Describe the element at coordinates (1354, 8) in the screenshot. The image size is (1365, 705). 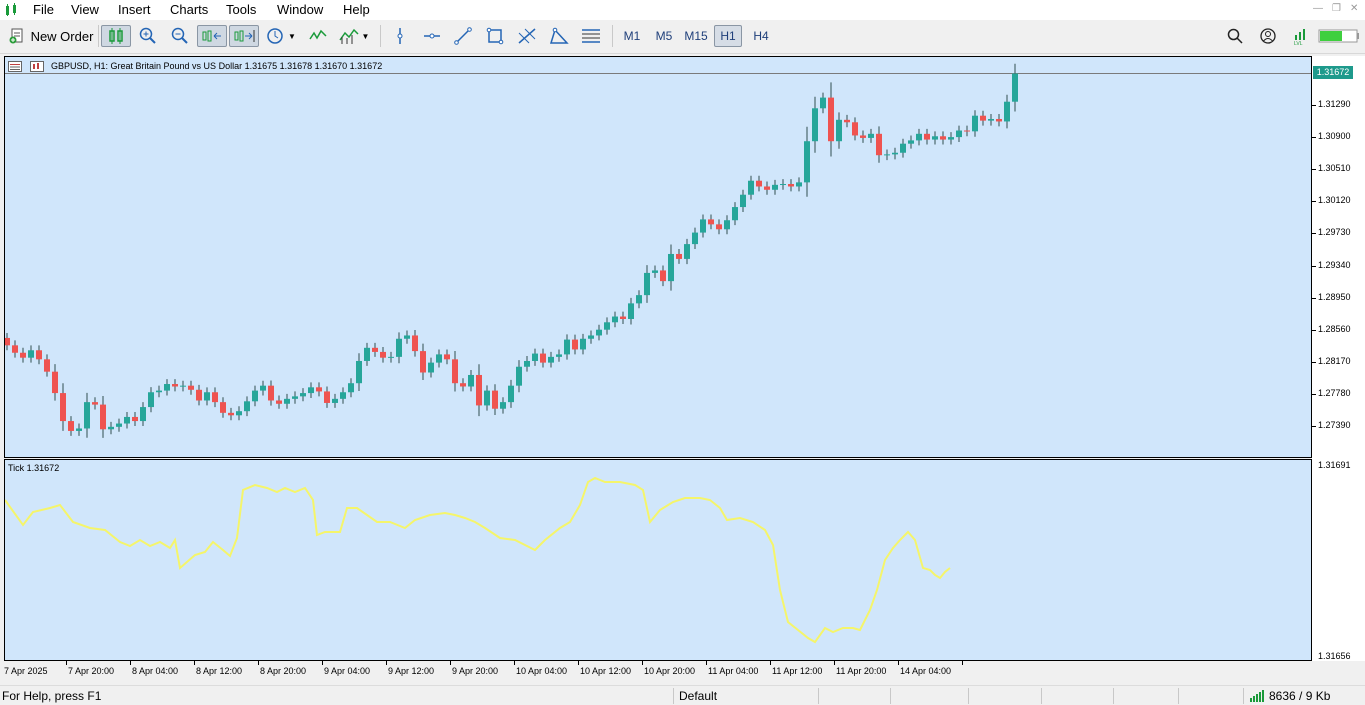
I see `close-icon: ✕` at that location.